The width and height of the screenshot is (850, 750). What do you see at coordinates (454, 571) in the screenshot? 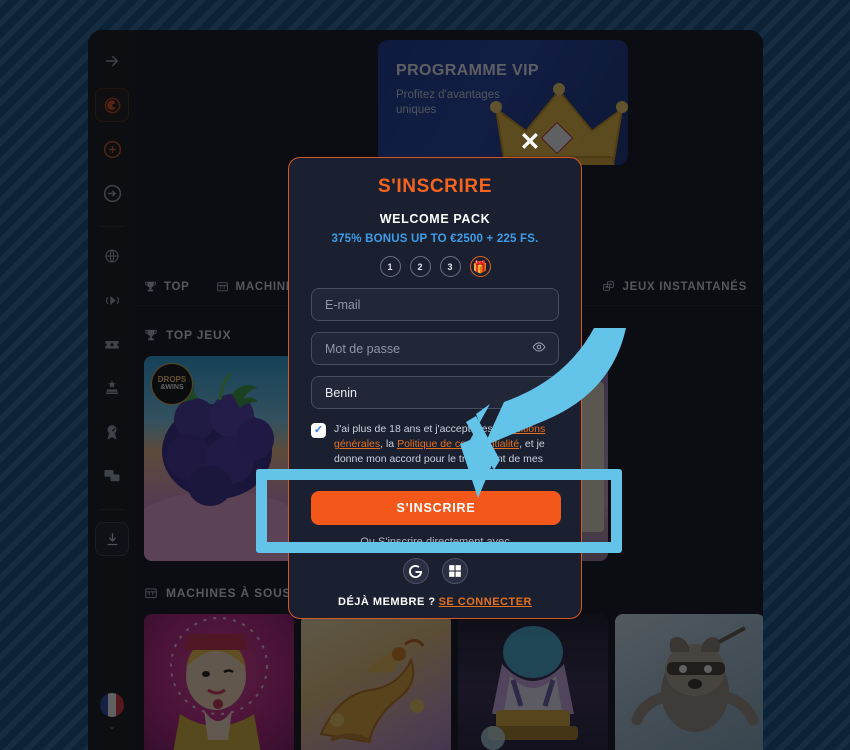
I see `microsoft-icon` at bounding box center [454, 571].